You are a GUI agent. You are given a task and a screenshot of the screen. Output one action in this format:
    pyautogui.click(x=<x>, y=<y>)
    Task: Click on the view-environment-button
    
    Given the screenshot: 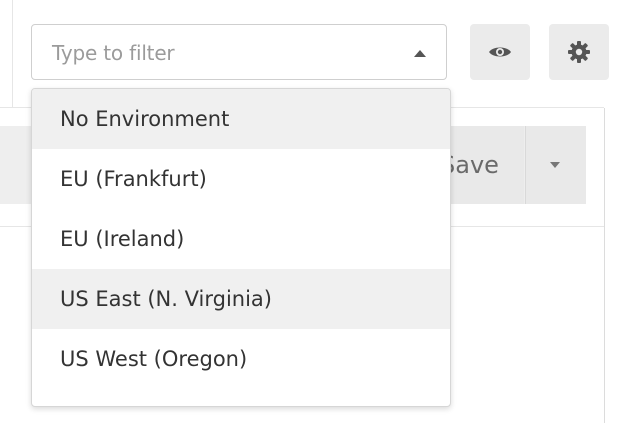 What is the action you would take?
    pyautogui.click(x=500, y=52)
    